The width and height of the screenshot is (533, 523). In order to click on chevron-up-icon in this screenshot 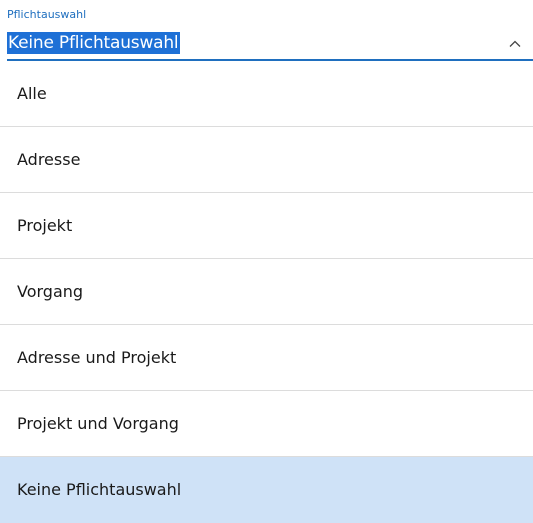, I will do `click(515, 44)`.